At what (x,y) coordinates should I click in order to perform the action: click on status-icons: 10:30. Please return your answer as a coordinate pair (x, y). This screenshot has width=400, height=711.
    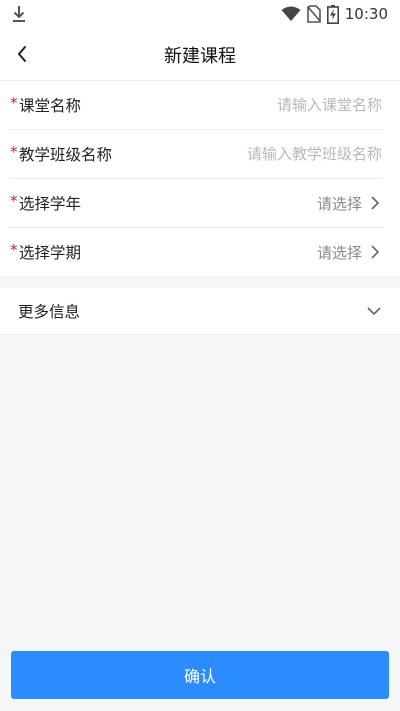
    Looking at the image, I should click on (334, 14).